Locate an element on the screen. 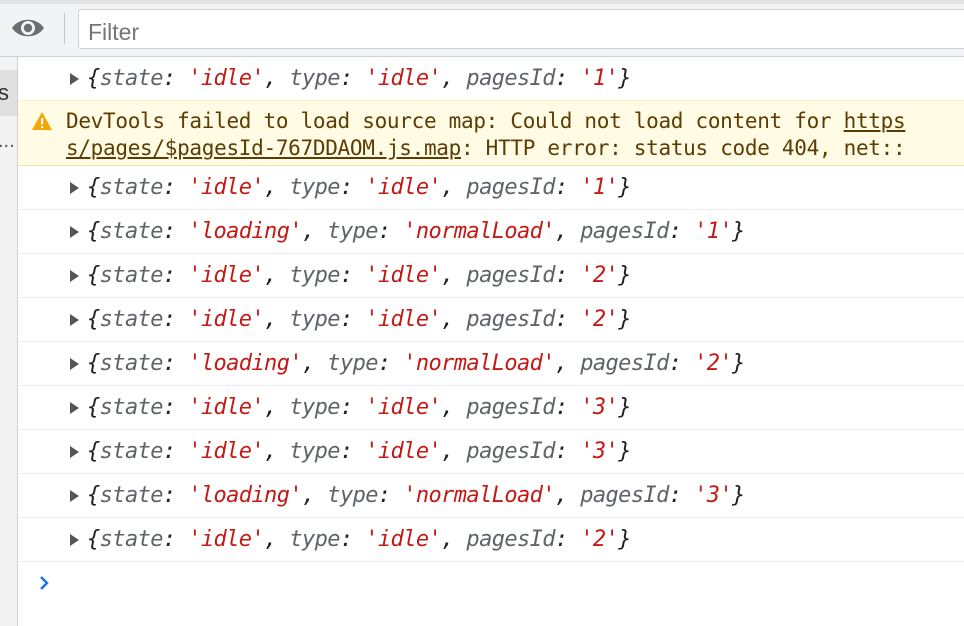 This screenshot has height=626, width=964. console-toolbar is located at coordinates (482, 28).